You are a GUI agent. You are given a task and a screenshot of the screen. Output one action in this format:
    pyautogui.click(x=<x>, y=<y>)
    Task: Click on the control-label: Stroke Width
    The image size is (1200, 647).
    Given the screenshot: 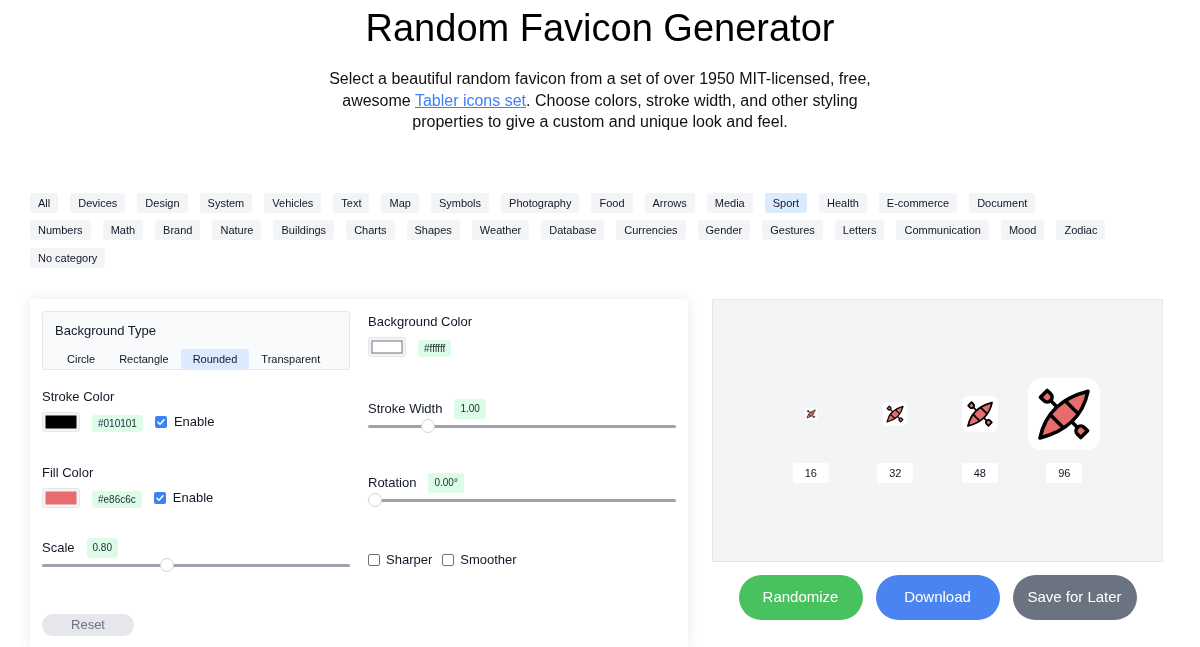 What is the action you would take?
    pyautogui.click(x=405, y=408)
    